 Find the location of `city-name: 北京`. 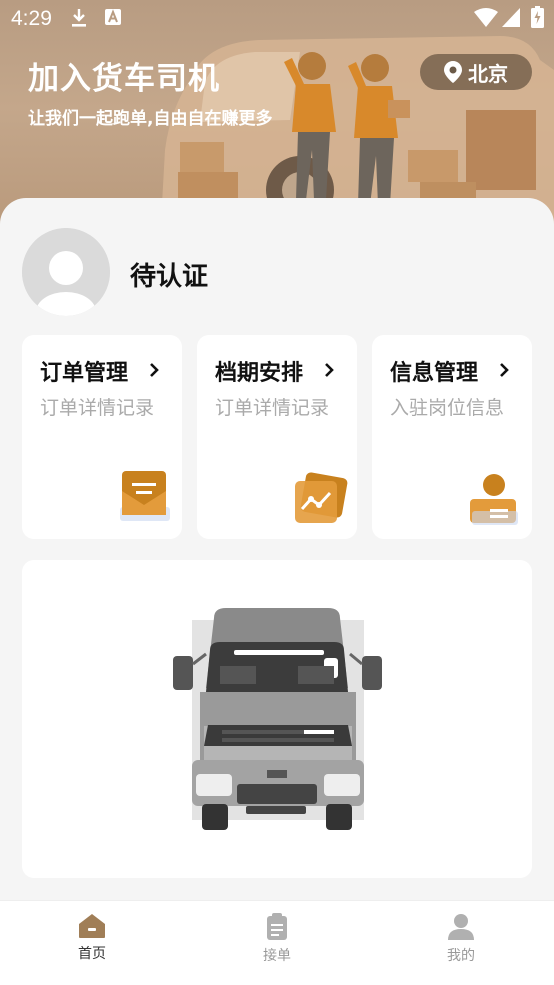

city-name: 北京 is located at coordinates (488, 73).